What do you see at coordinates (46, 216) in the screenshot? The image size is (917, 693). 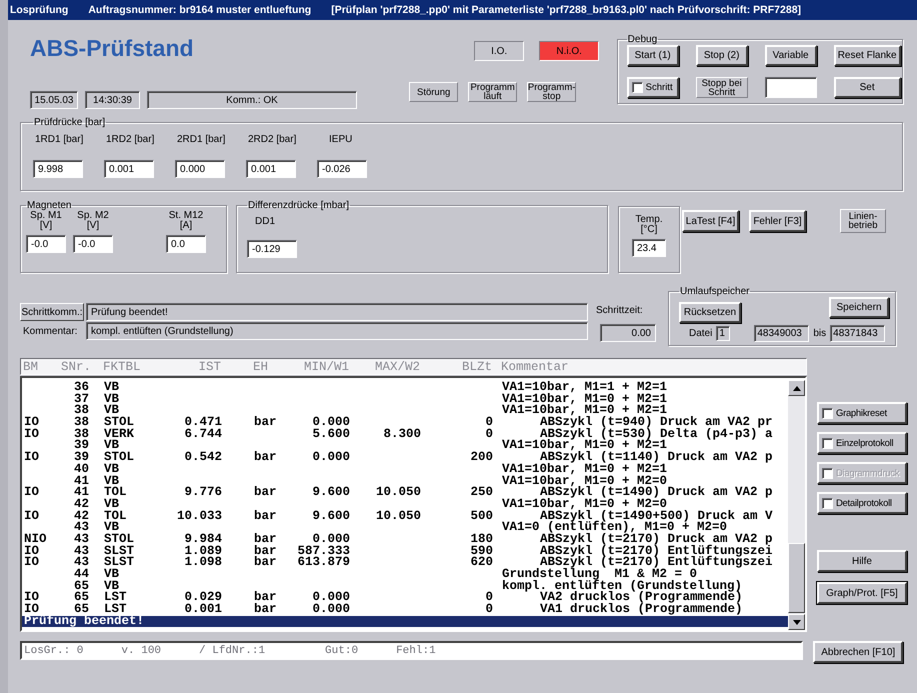 I see `channel-label: Sp. M1` at bounding box center [46, 216].